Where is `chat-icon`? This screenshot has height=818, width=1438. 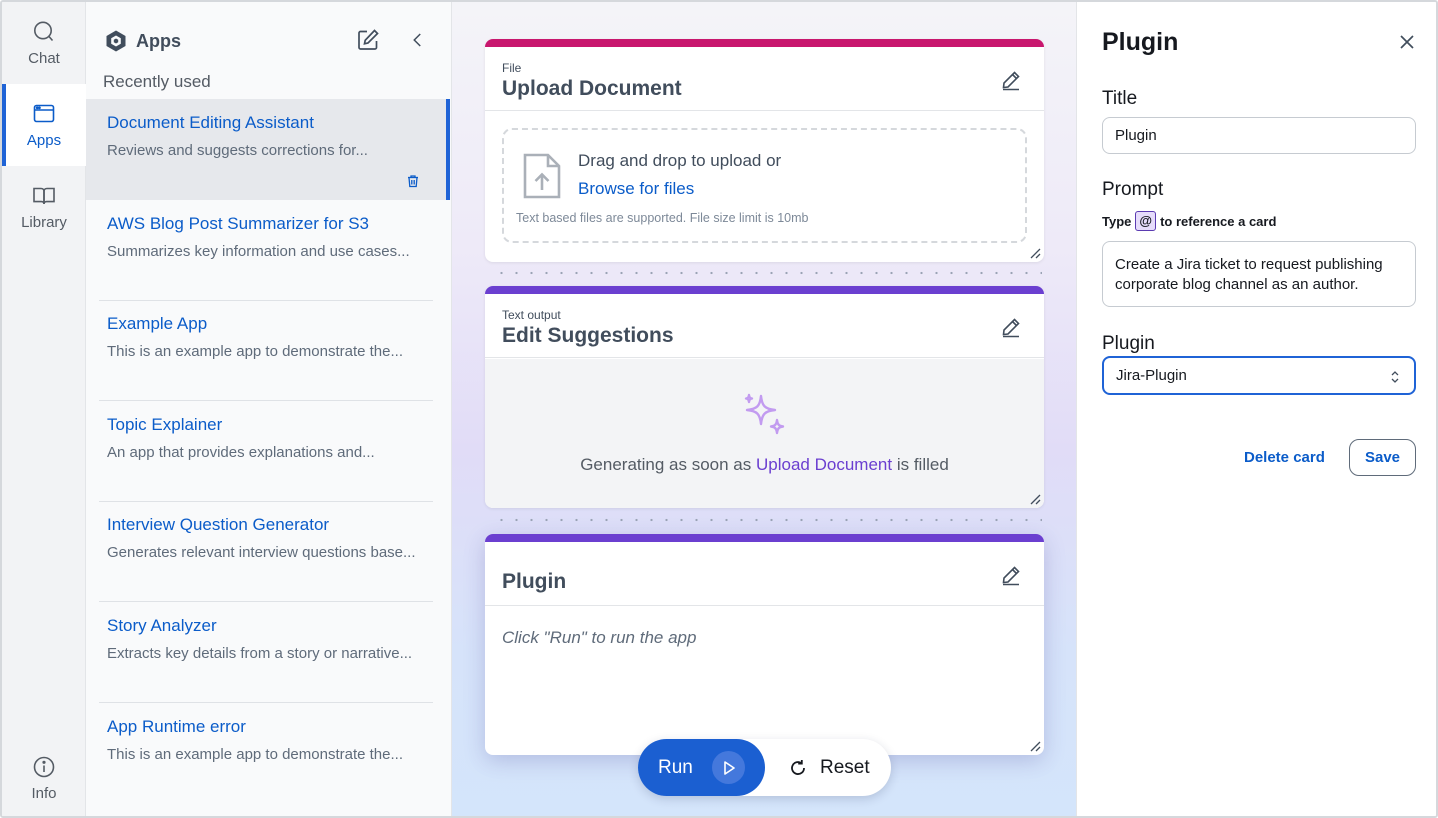
chat-icon is located at coordinates (44, 31).